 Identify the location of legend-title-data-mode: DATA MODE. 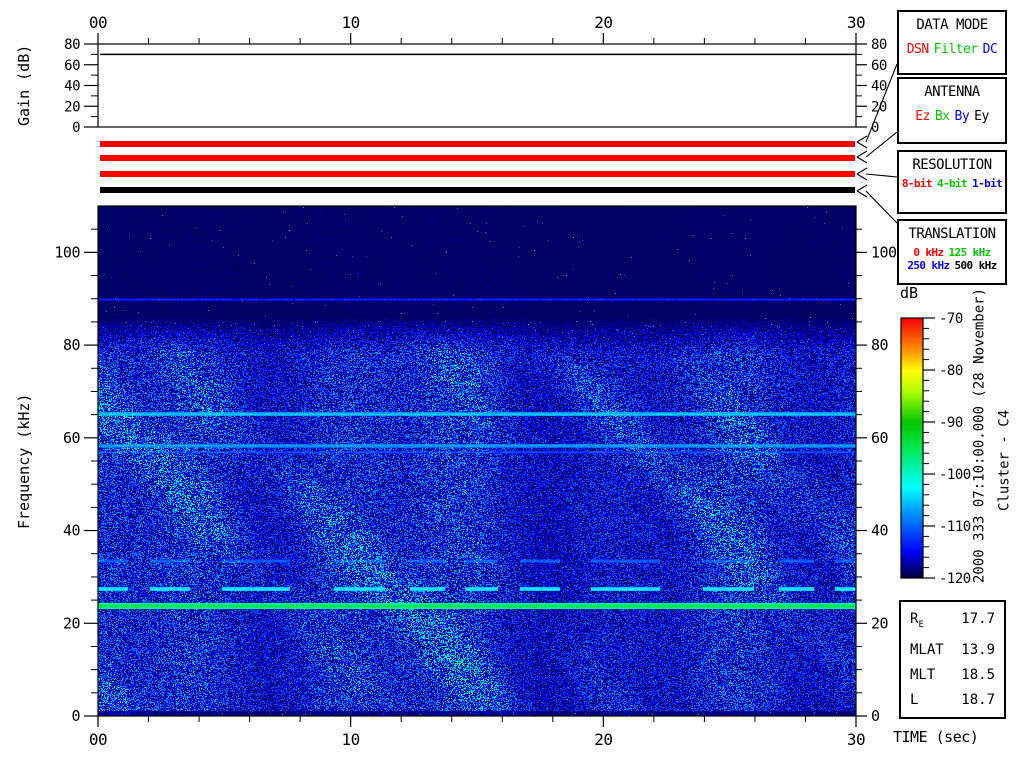
(952, 25).